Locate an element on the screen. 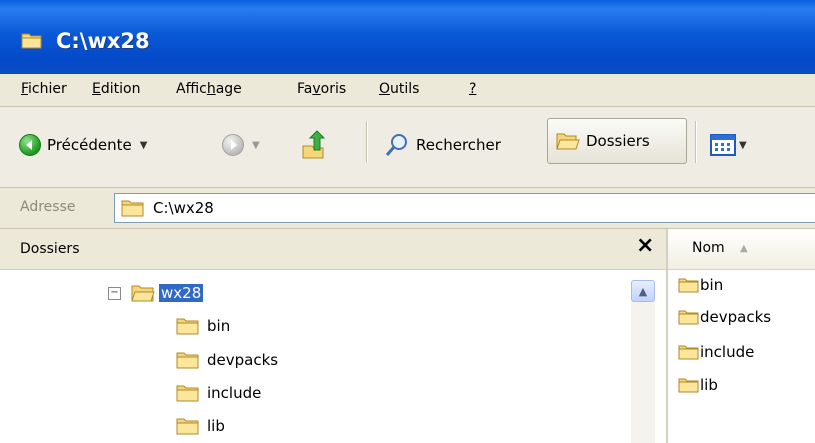  search-button: Rechercher is located at coordinates (442, 145).